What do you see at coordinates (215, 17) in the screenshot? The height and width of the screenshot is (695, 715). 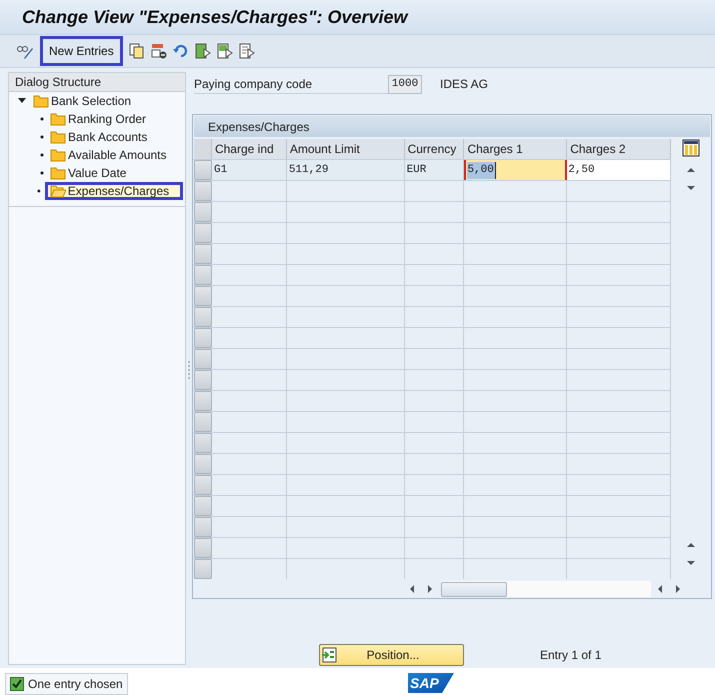 I see `window-title: Change View "Expenses/Charges": Overview` at bounding box center [215, 17].